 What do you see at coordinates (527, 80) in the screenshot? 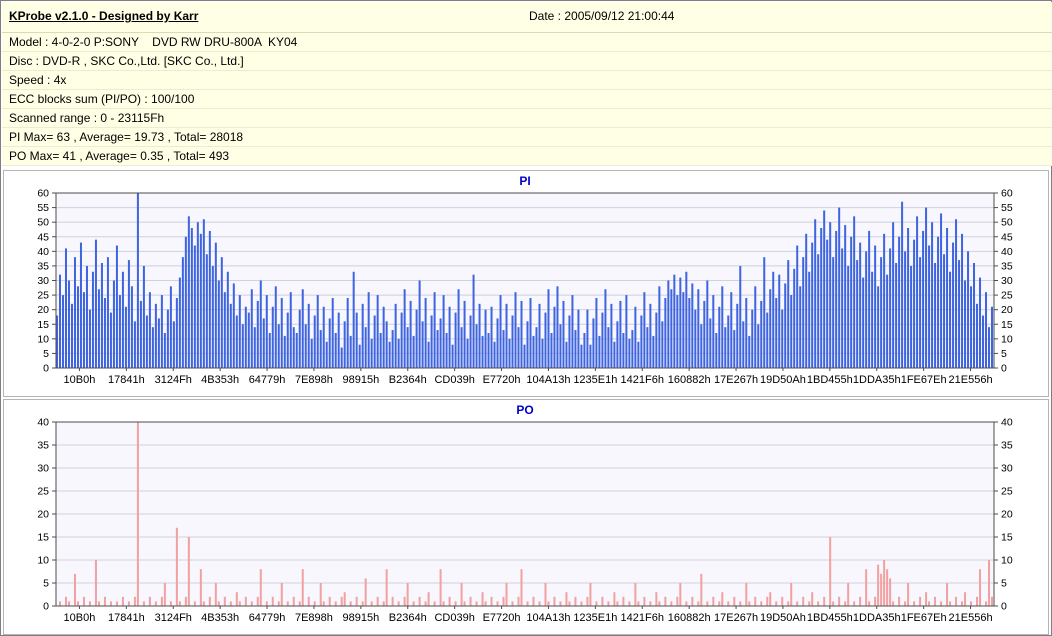
I see `info-row-speed: Speed : 4x` at bounding box center [527, 80].